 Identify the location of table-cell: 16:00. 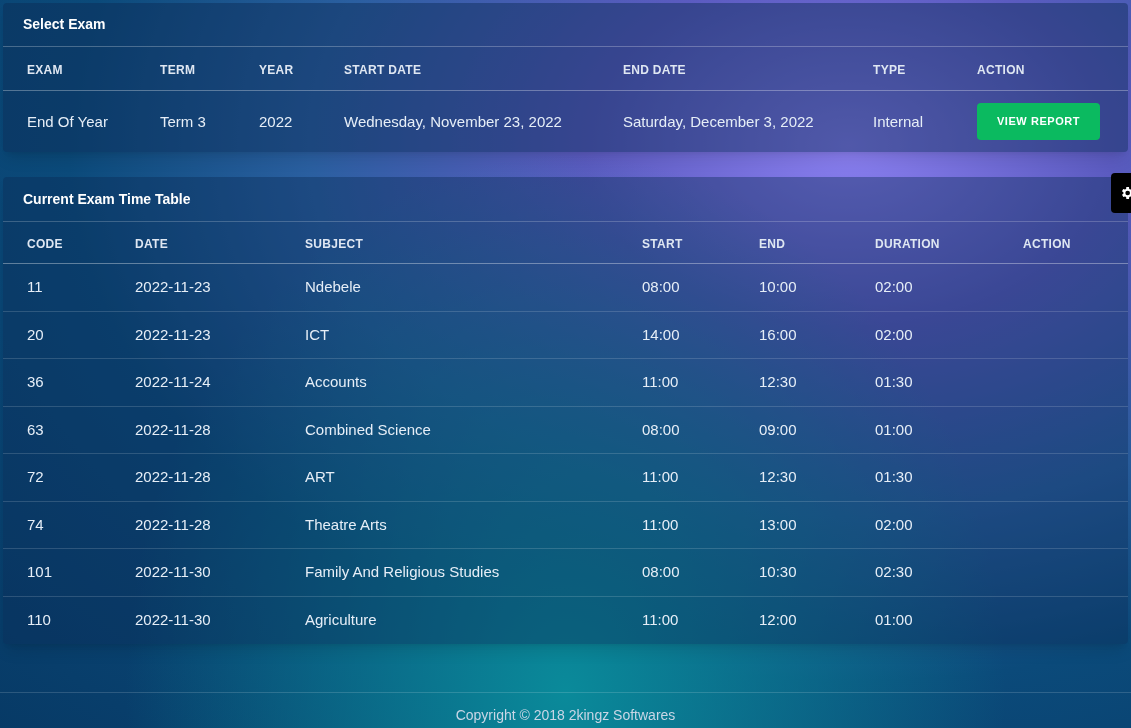
(778, 334).